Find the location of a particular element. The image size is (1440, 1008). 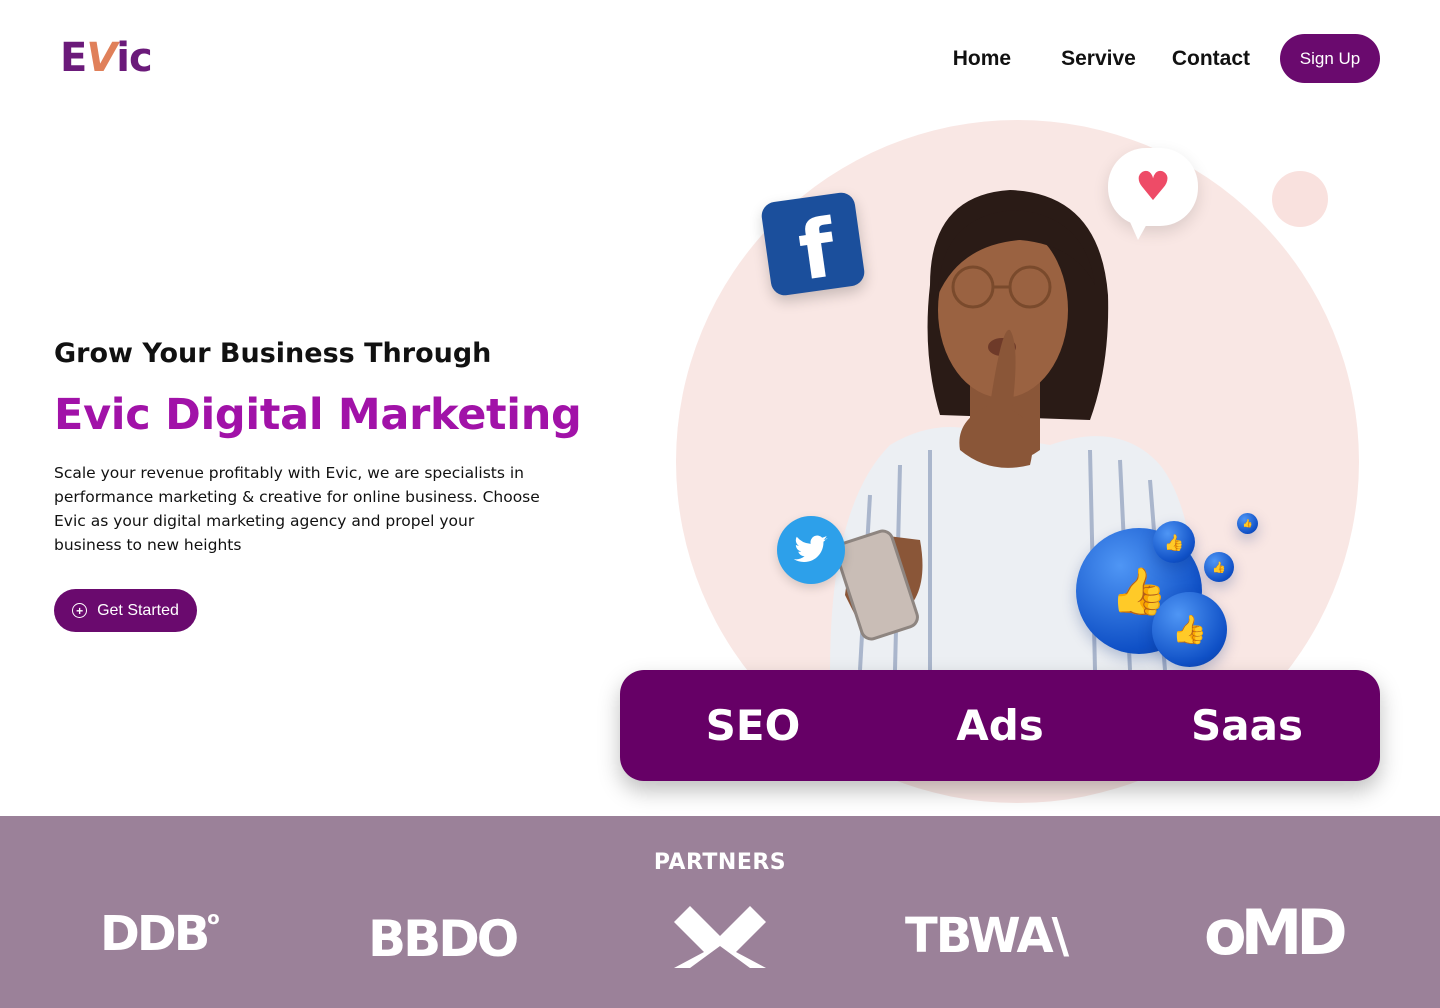

facebook-icon: f is located at coordinates (813, 244).